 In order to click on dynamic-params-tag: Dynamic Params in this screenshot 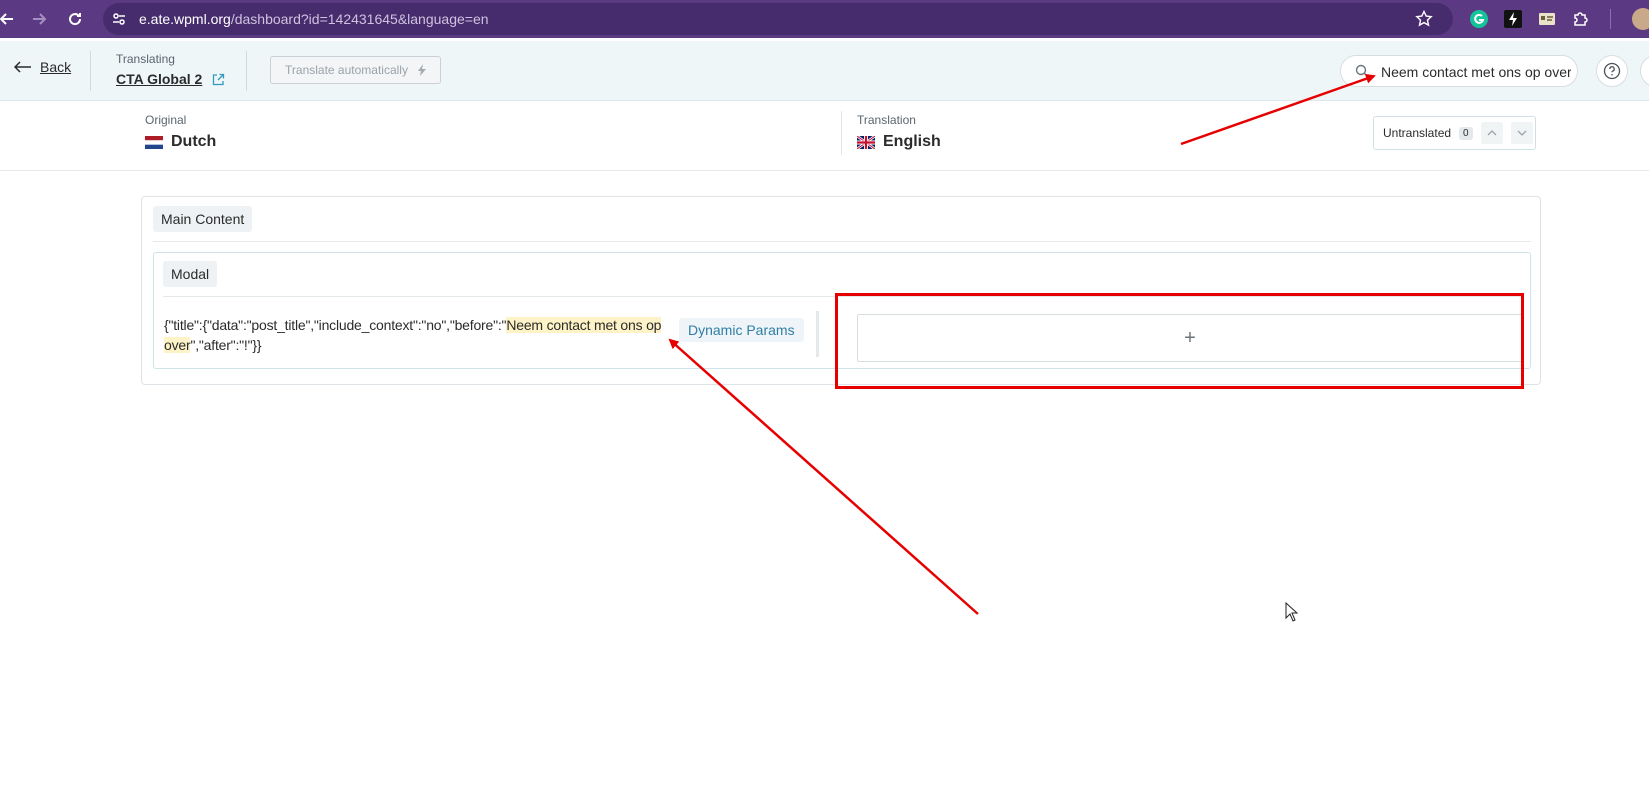, I will do `click(741, 330)`.